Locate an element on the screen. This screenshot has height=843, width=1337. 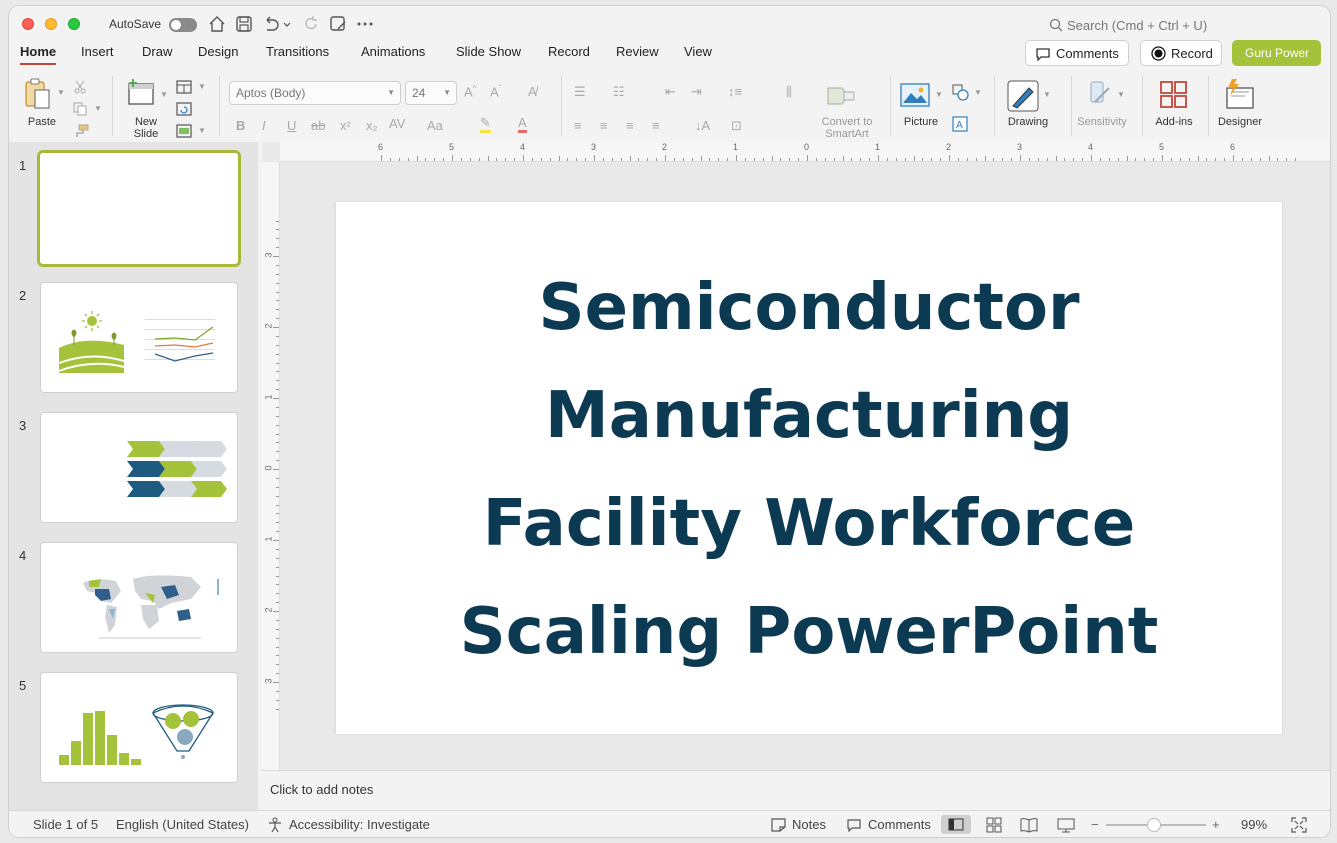
home-icon is located at coordinates (217, 24).